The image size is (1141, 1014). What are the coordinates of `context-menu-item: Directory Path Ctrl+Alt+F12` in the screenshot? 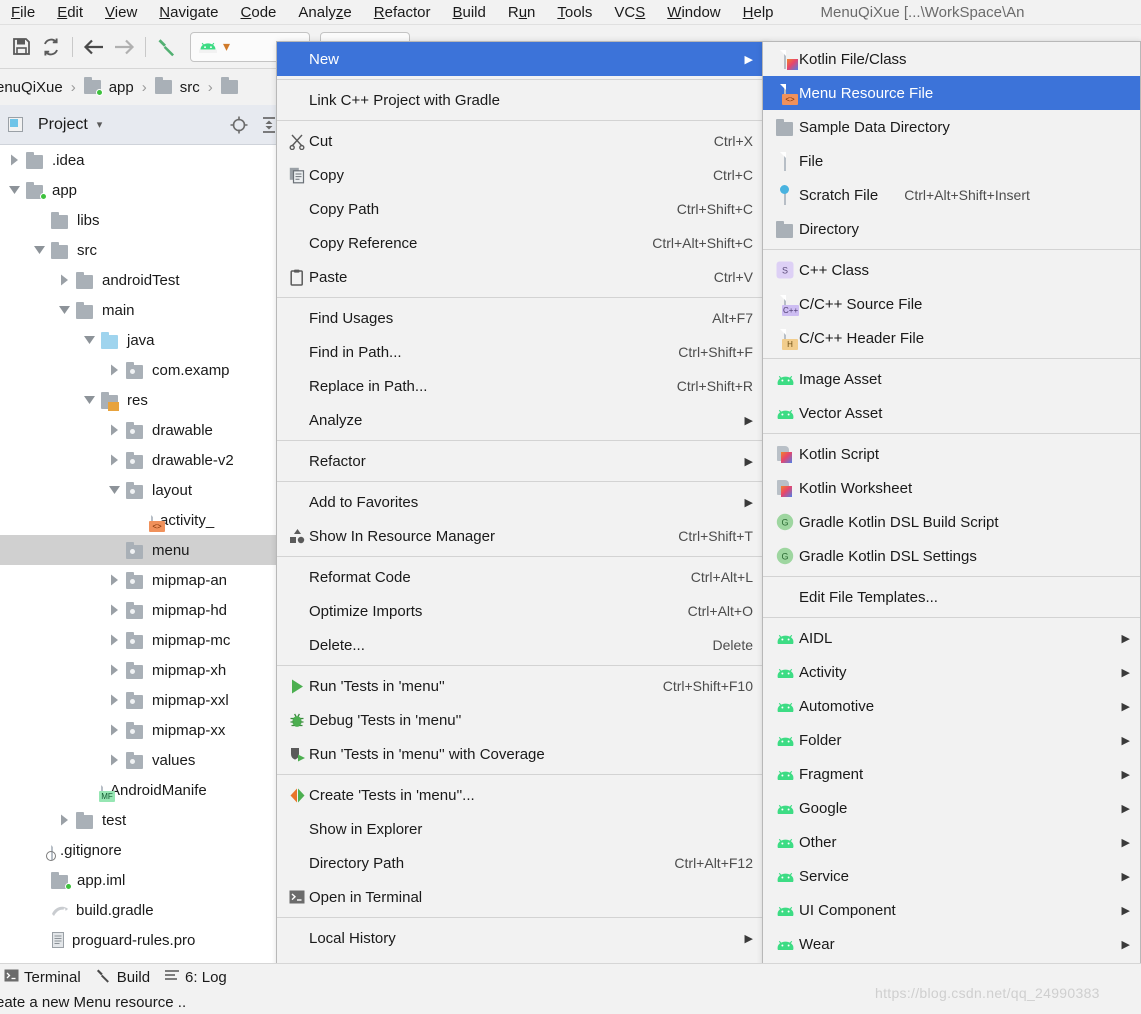 It's located at (521, 863).